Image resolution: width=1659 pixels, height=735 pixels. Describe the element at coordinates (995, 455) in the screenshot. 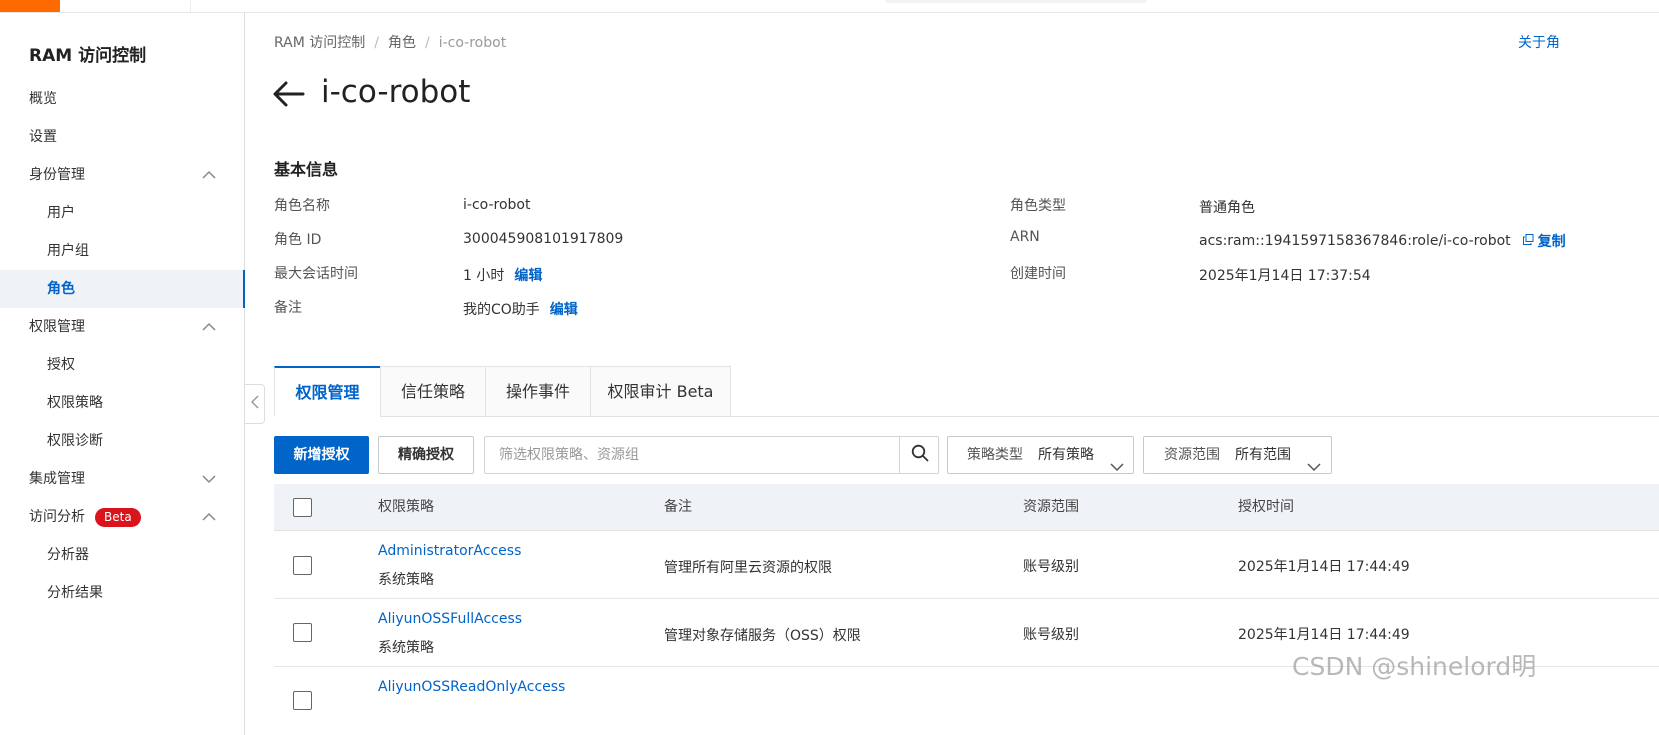

I see `policy-type-label: 策略类型` at that location.